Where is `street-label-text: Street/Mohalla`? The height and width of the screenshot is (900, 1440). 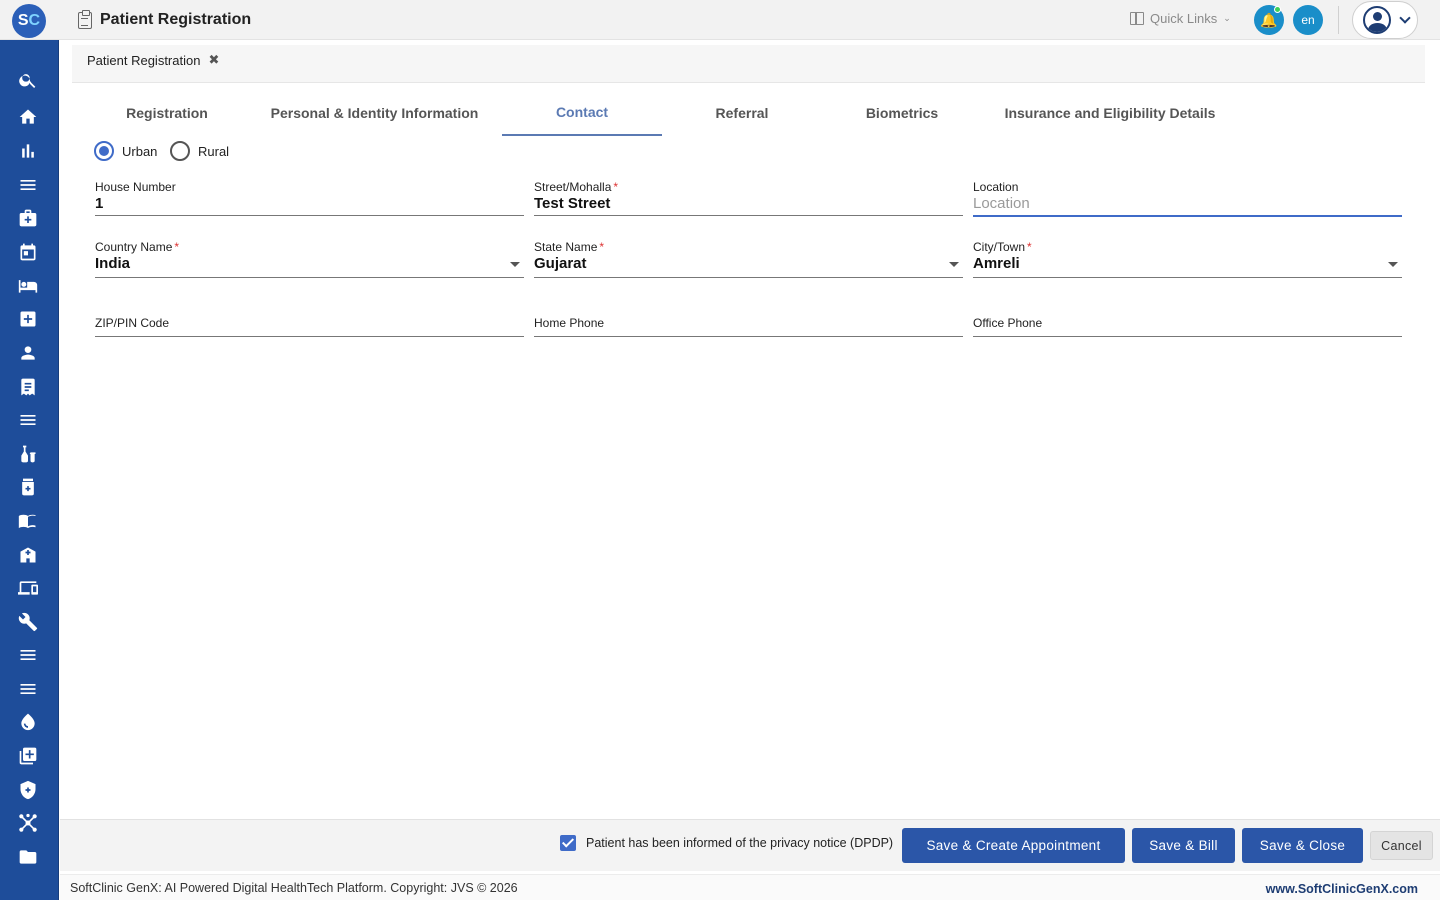
street-label-text: Street/Mohalla is located at coordinates (573, 187).